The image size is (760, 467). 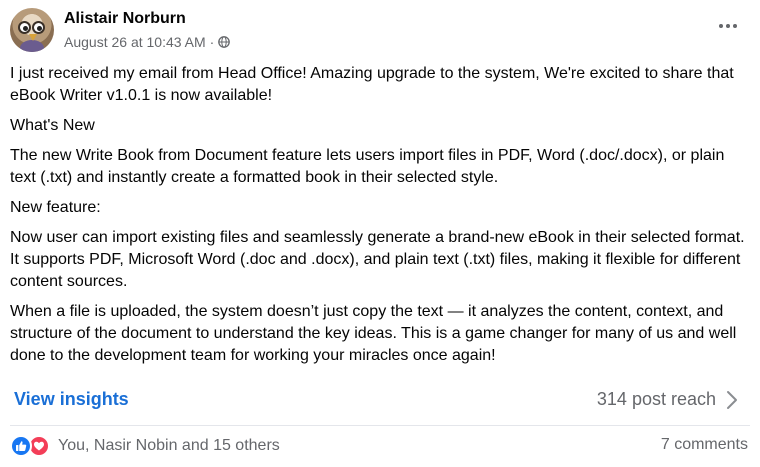 What do you see at coordinates (135, 42) in the screenshot?
I see `post-timestamp: August 26 at 10:43 AM` at bounding box center [135, 42].